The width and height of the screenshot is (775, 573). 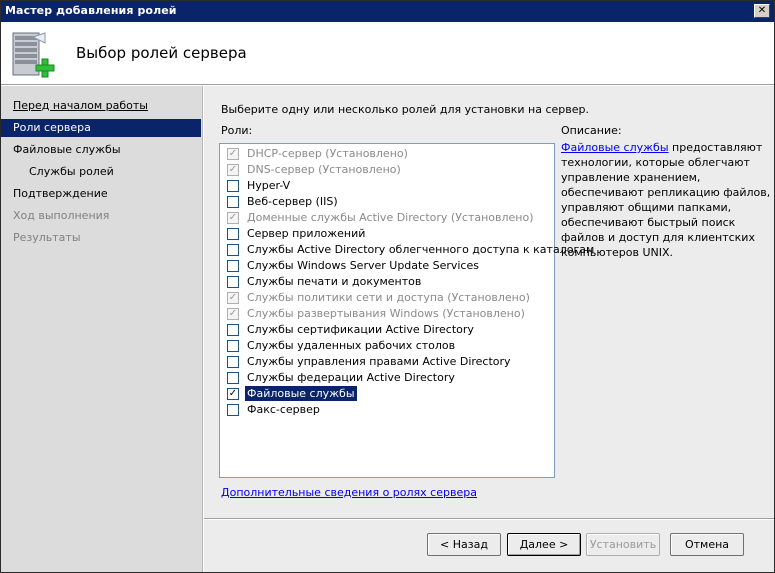 I want to click on role-label: Службы сертификации Active Directory, so click(x=360, y=329).